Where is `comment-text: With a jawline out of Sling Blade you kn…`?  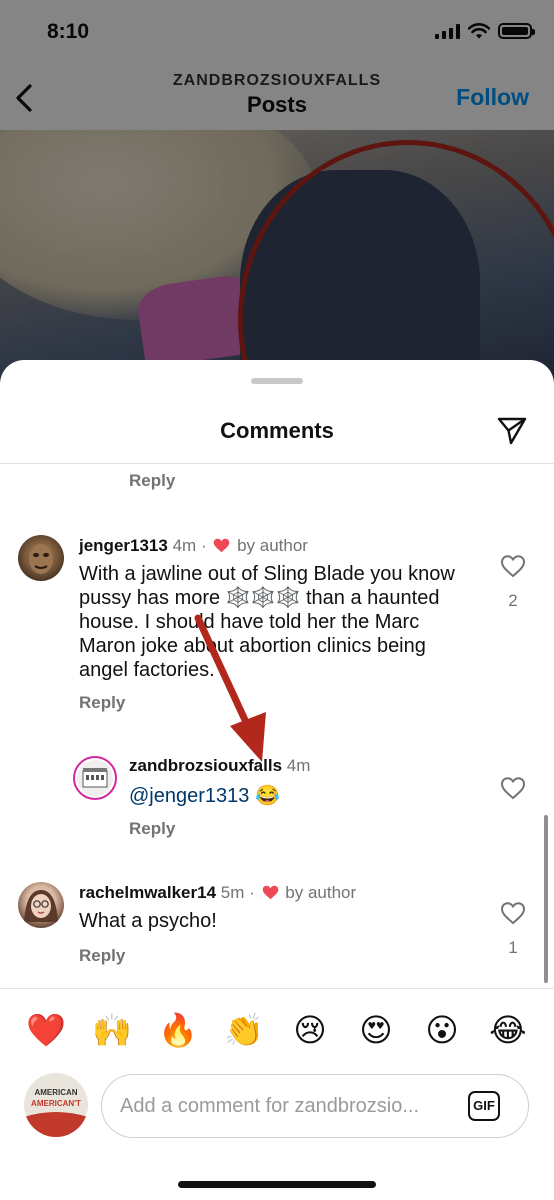
comment-text: With a jawline out of Sling Blade you kn… is located at coordinates (267, 622).